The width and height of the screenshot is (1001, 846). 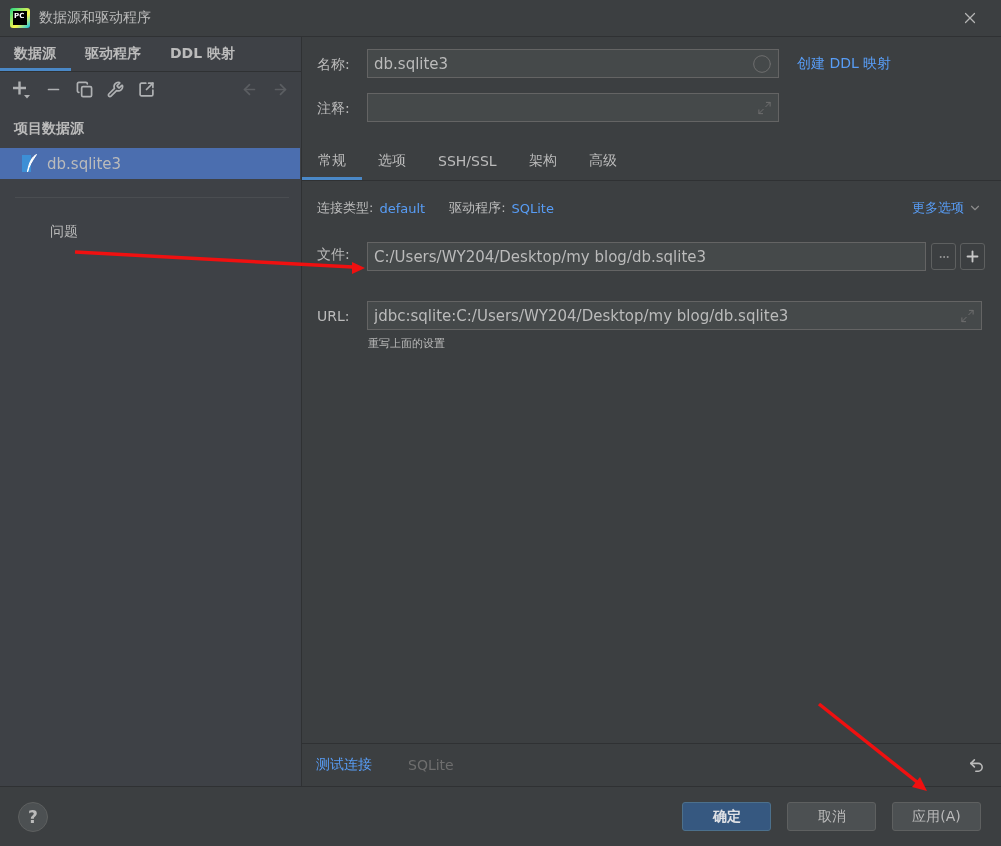 I want to click on add-file-button, so click(x=972, y=256).